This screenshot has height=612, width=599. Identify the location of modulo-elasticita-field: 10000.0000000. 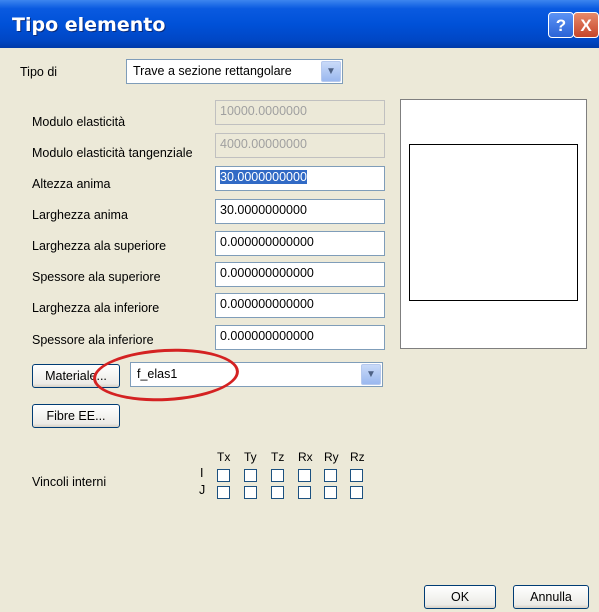
(300, 112).